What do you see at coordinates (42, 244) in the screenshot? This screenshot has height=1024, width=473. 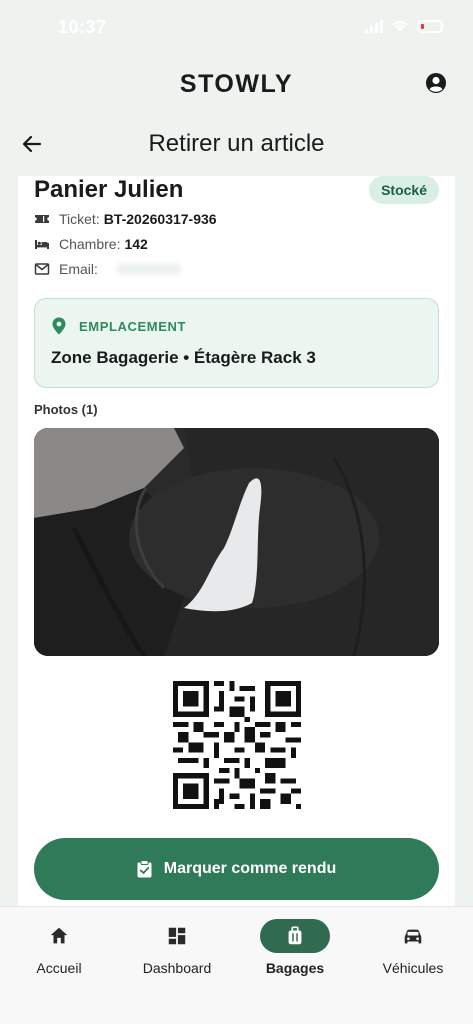 I see `bed-icon` at bounding box center [42, 244].